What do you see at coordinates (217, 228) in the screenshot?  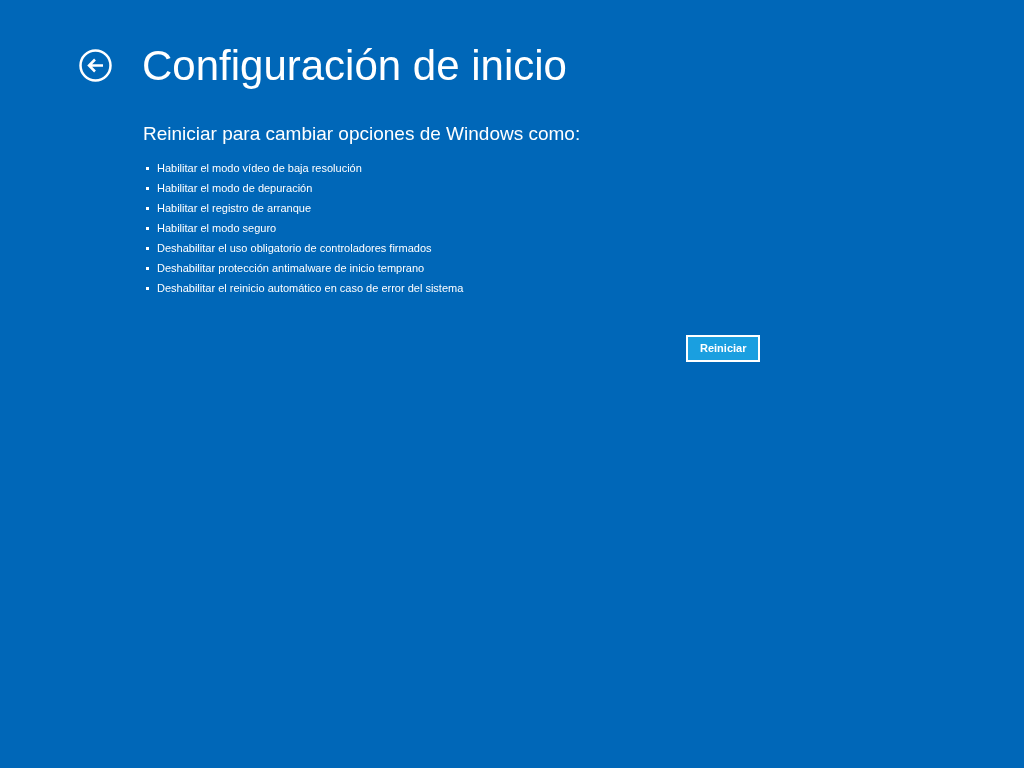 I see `option-text: Habilitar el modo seguro` at bounding box center [217, 228].